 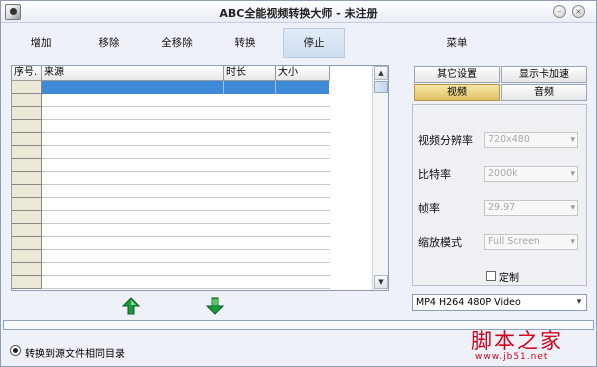 I want to click on remove-all-button: 全移除, so click(x=177, y=43).